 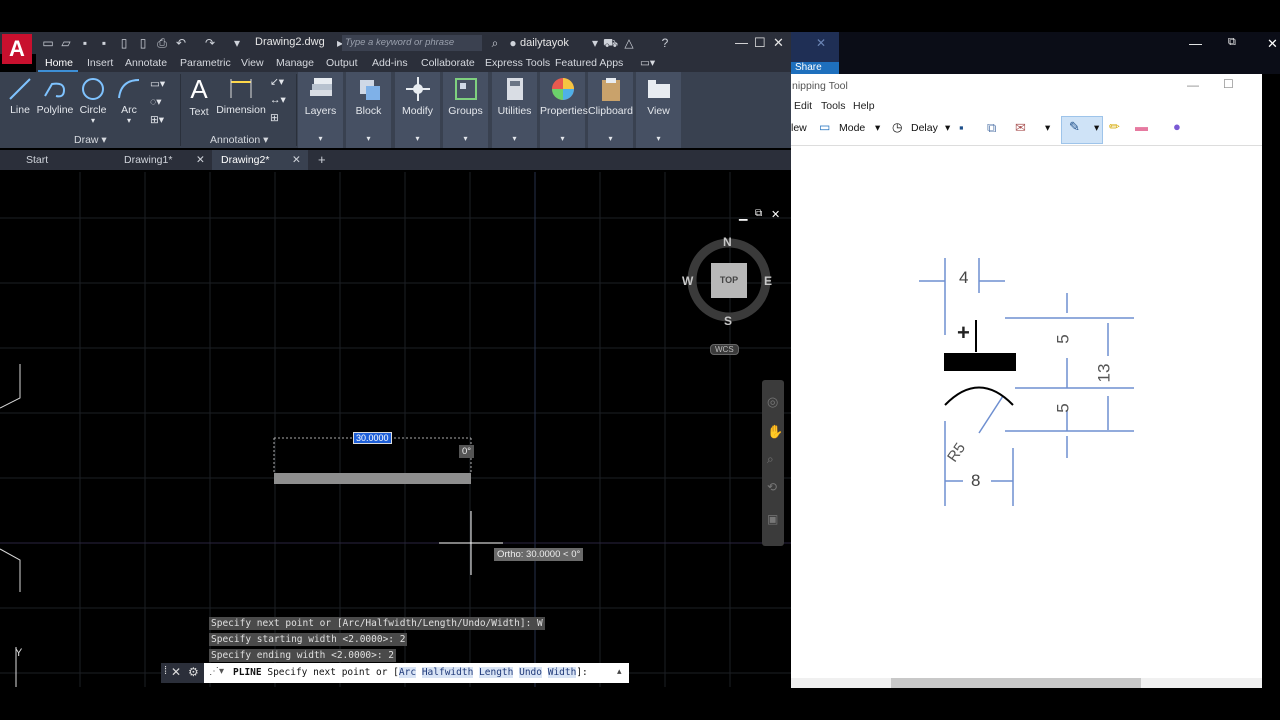 What do you see at coordinates (513, 43) in the screenshot?
I see `user-icon: ●` at bounding box center [513, 43].